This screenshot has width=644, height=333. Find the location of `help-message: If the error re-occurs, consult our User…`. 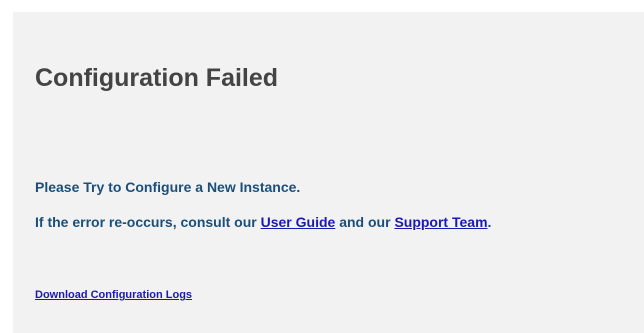

help-message: If the error re-occurs, consult our User… is located at coordinates (263, 222).